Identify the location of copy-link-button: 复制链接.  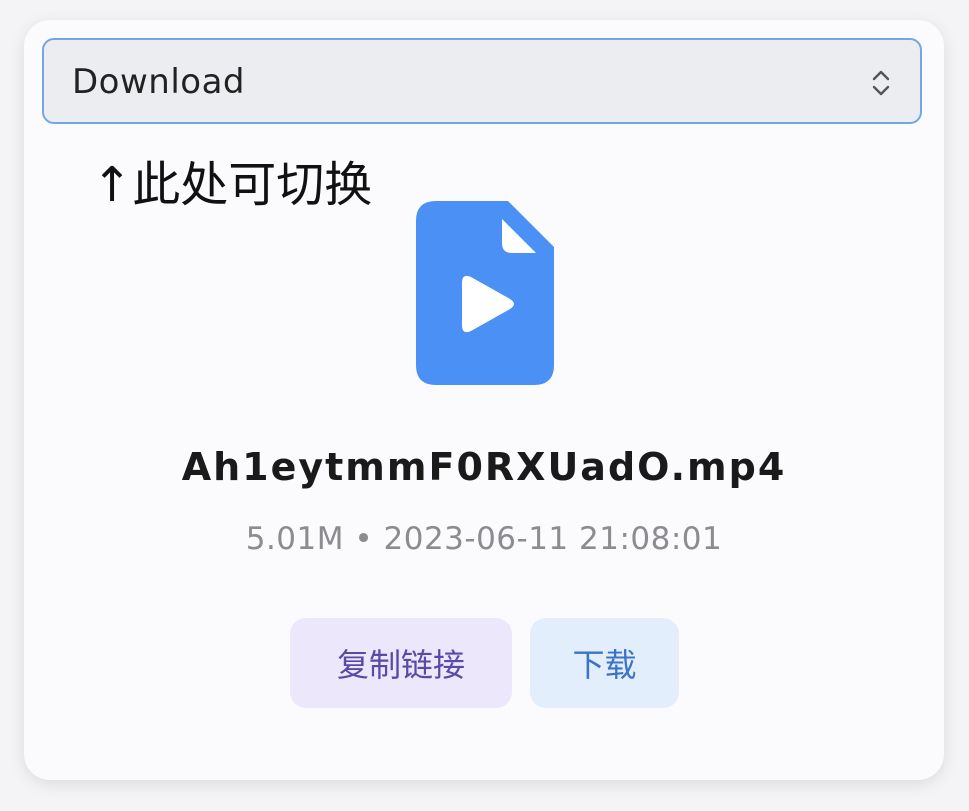
(401, 663).